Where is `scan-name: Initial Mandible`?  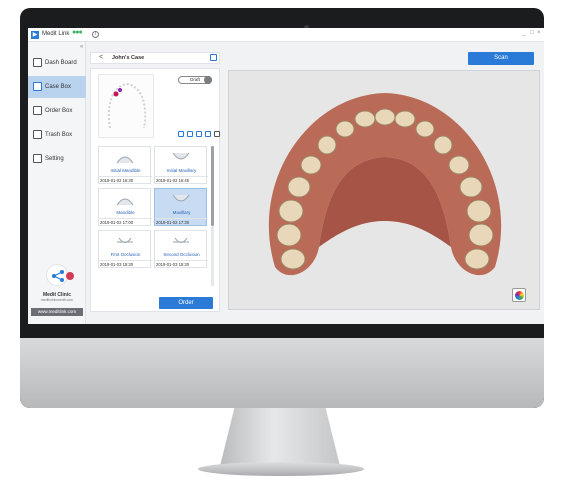 scan-name: Initial Mandible is located at coordinates (125, 170).